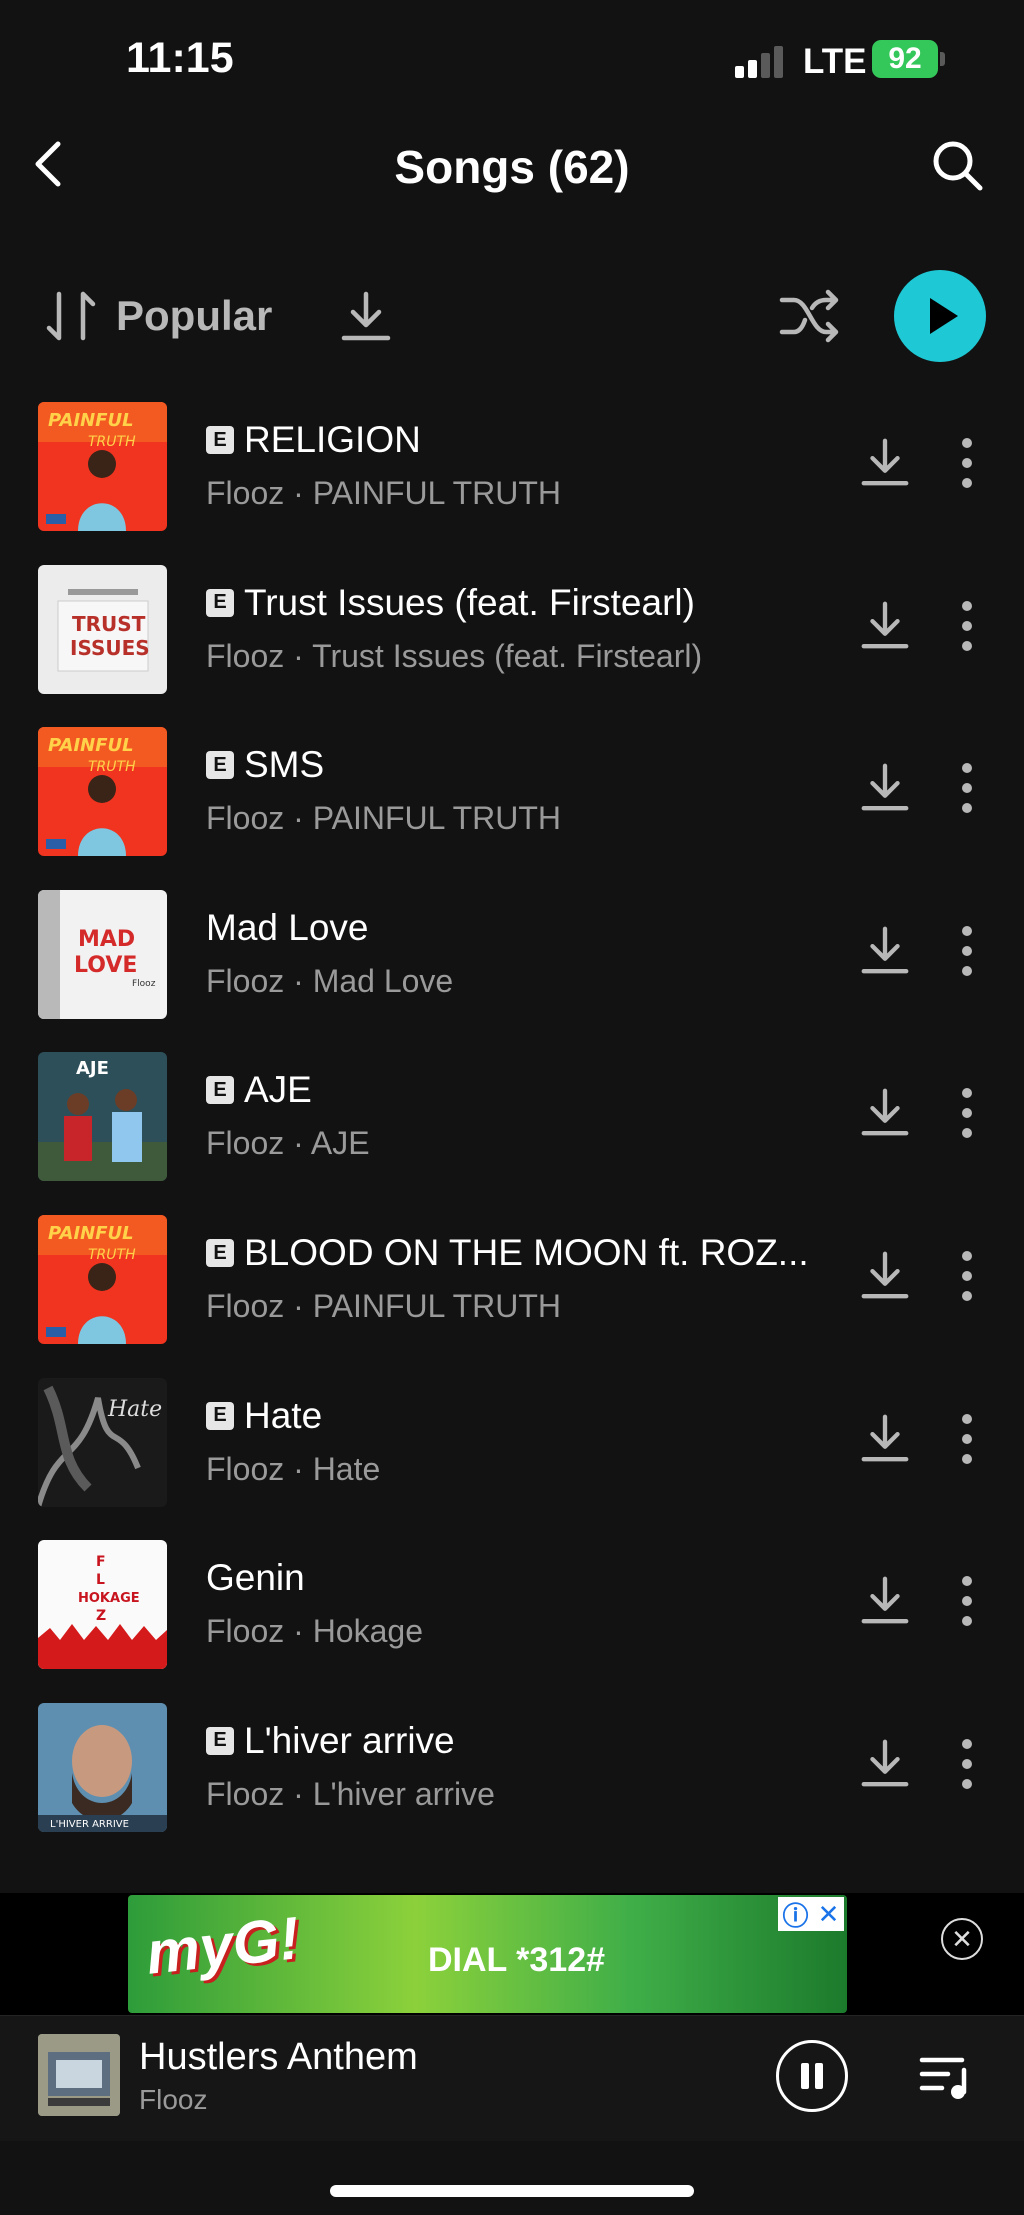 The width and height of the screenshot is (1024, 2215). Describe the element at coordinates (144, 984) in the screenshot. I see `svg-text: Flooz` at that location.